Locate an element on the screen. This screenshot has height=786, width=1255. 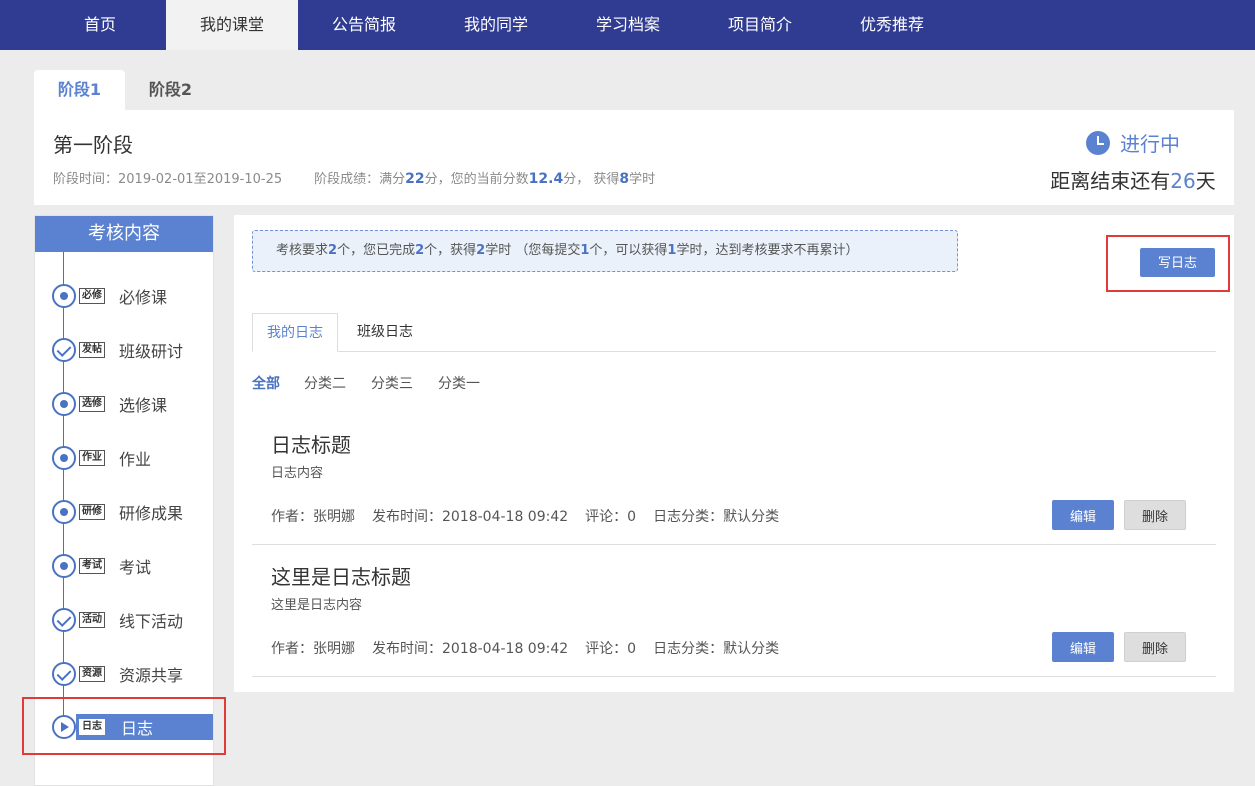
stage-time-prefix: 阶段时间： is located at coordinates (86, 179).